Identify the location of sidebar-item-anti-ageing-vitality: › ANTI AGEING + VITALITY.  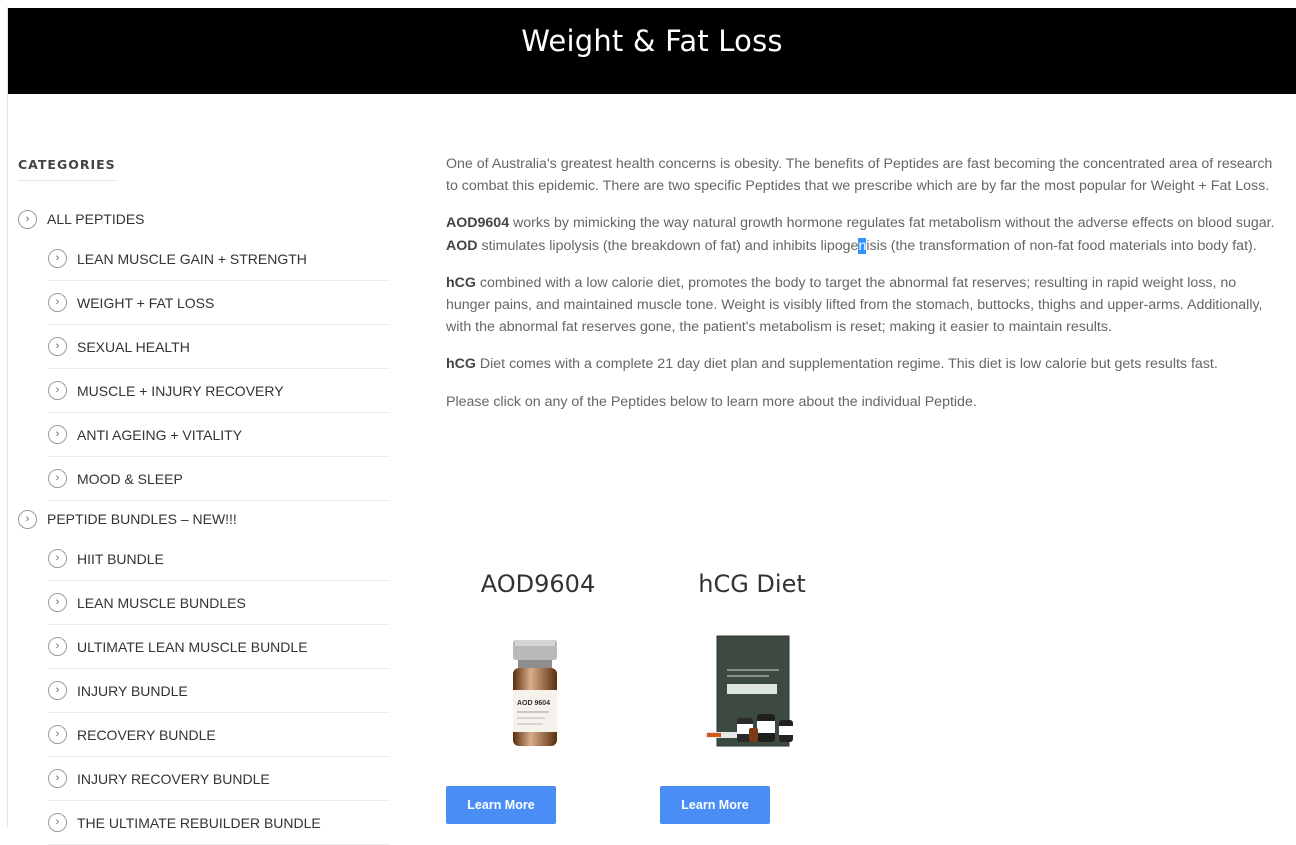
(219, 435).